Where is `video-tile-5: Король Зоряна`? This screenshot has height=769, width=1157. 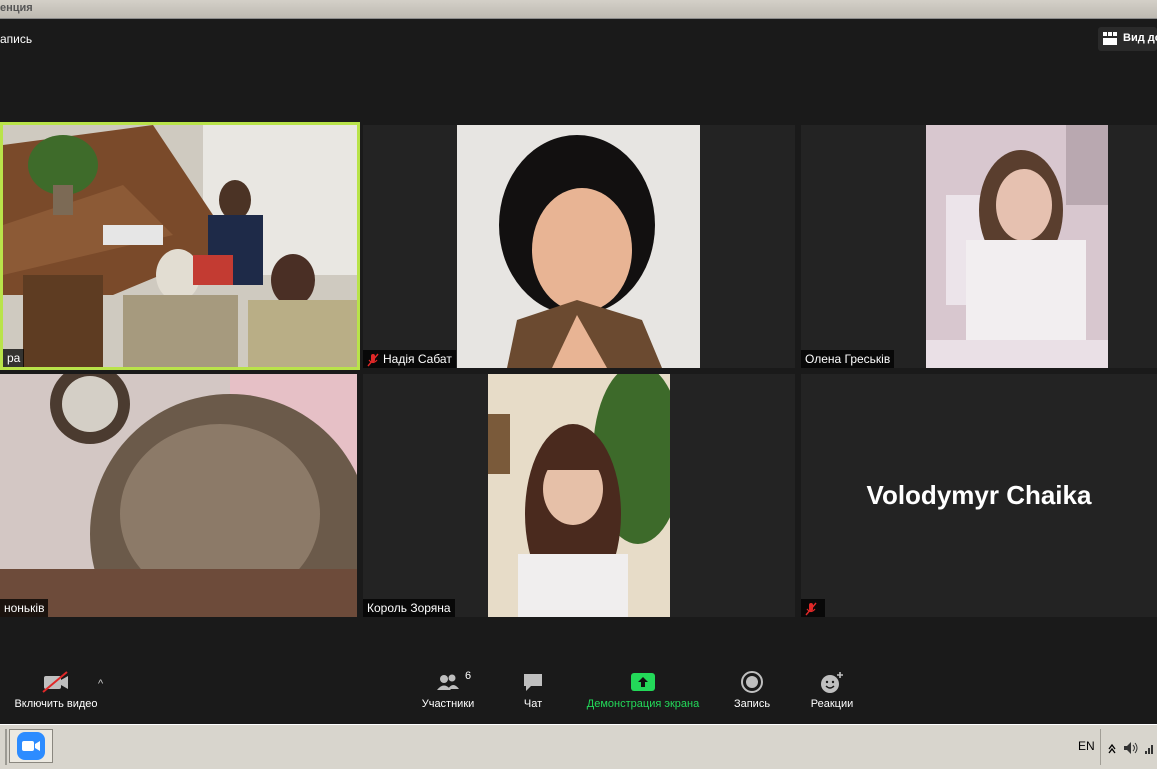
video-tile-5: Король Зоряна is located at coordinates (579, 495).